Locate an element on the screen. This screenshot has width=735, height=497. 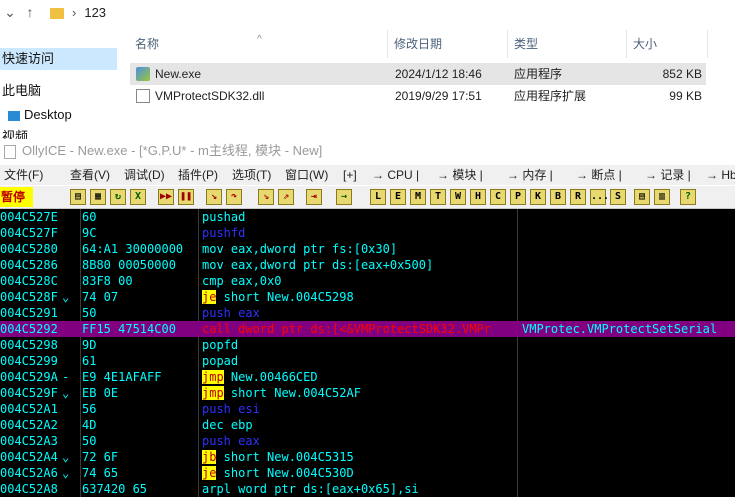
disasm-row: 004C52A1 56 push esi is located at coordinates (367, 409).